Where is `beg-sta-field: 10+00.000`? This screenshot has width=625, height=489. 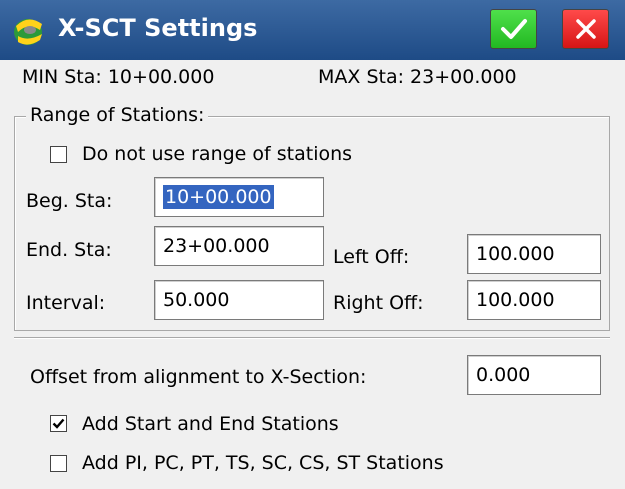
beg-sta-field: 10+00.000 is located at coordinates (239, 197).